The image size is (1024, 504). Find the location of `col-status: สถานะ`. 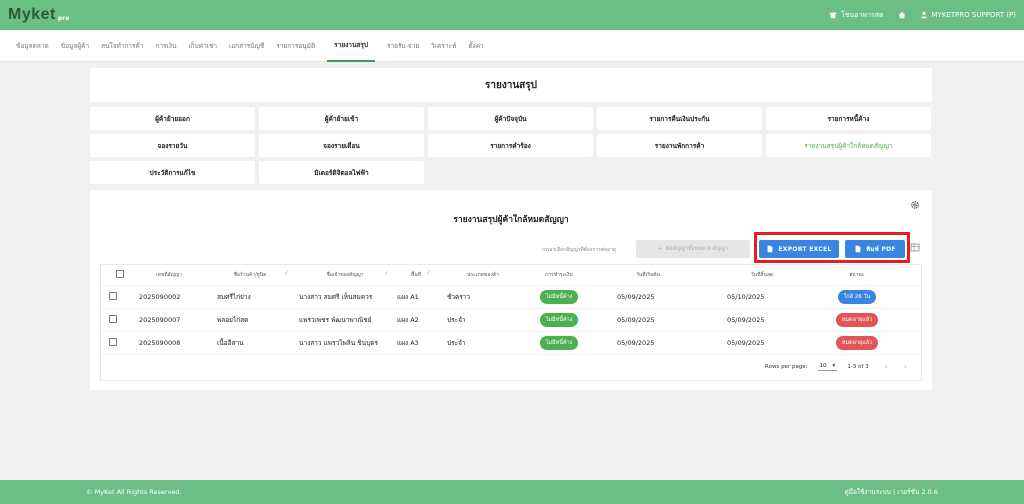

col-status: สถานะ is located at coordinates (855, 275).